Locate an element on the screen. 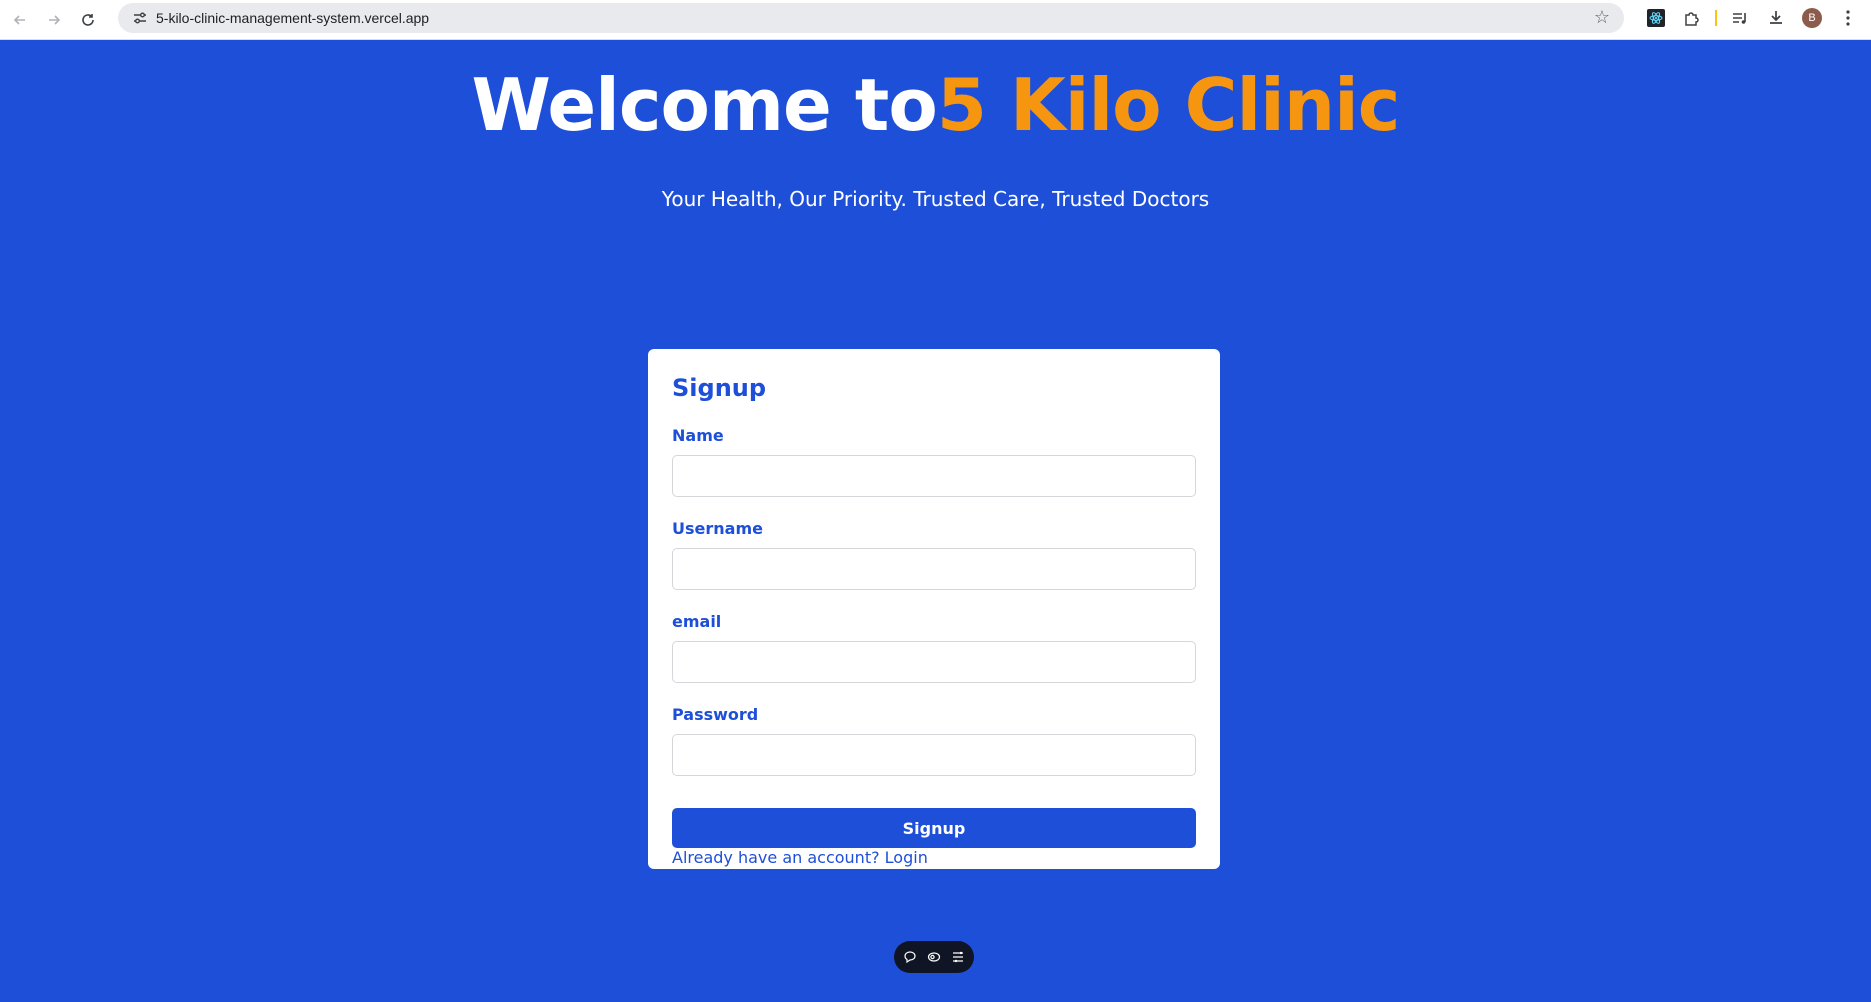 The image size is (1871, 1002). toolbar-divider is located at coordinates (1716, 18).